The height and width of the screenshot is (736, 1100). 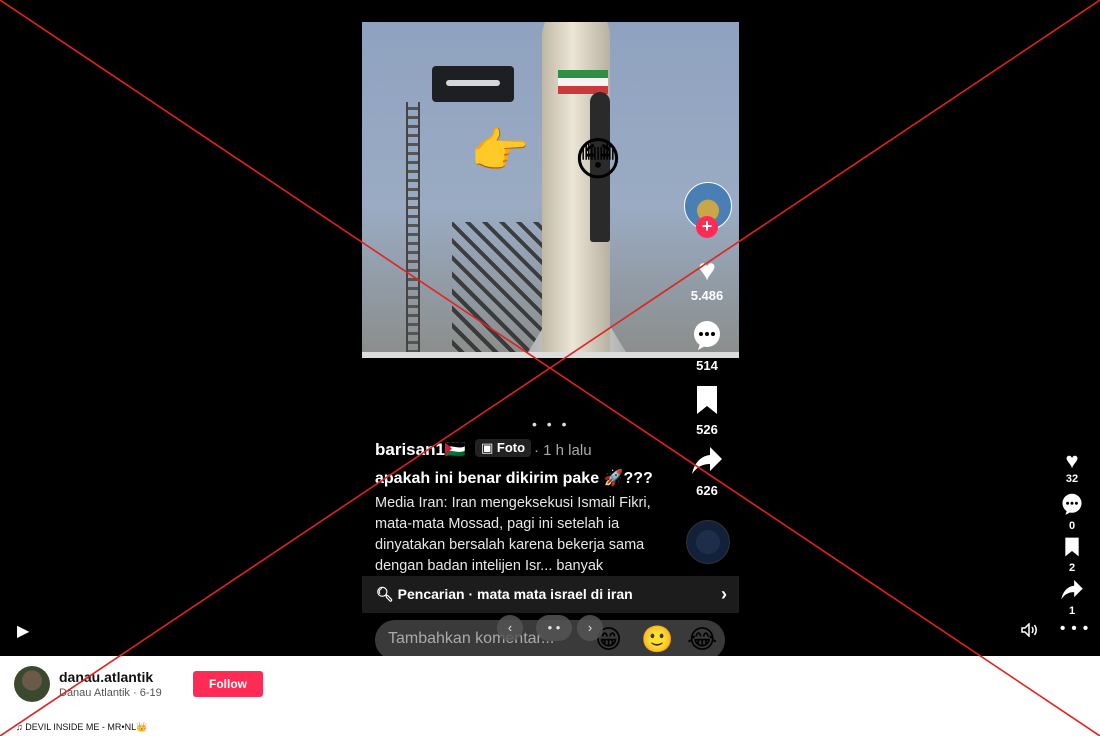 I want to click on post-caption-title: apakah ini benar dikirim pake 🚀???, so click(x=514, y=478).